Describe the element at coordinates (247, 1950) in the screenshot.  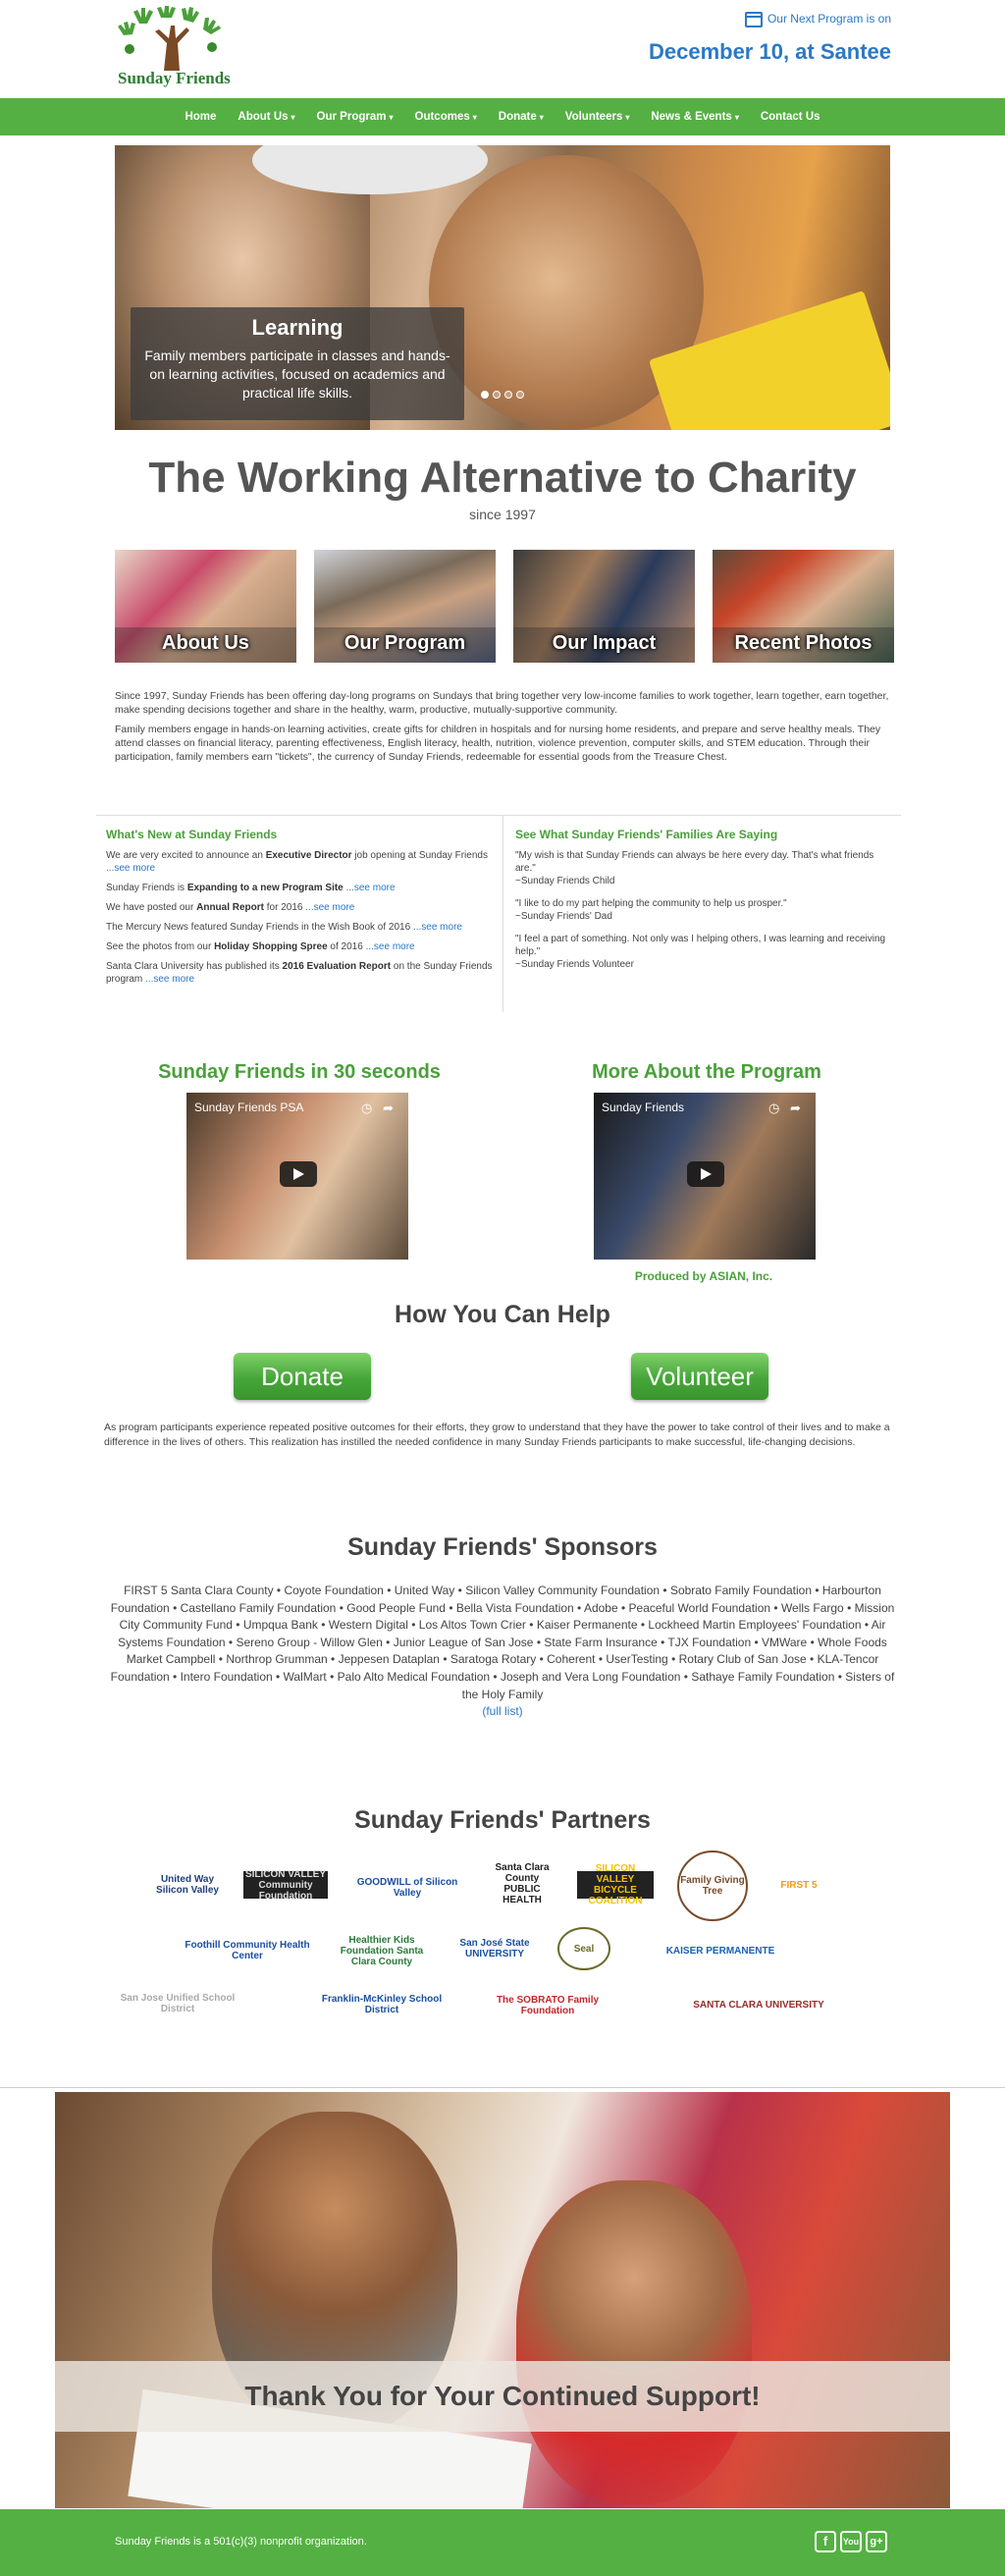
I see `partner-logo: Foothill Community Health Center` at that location.